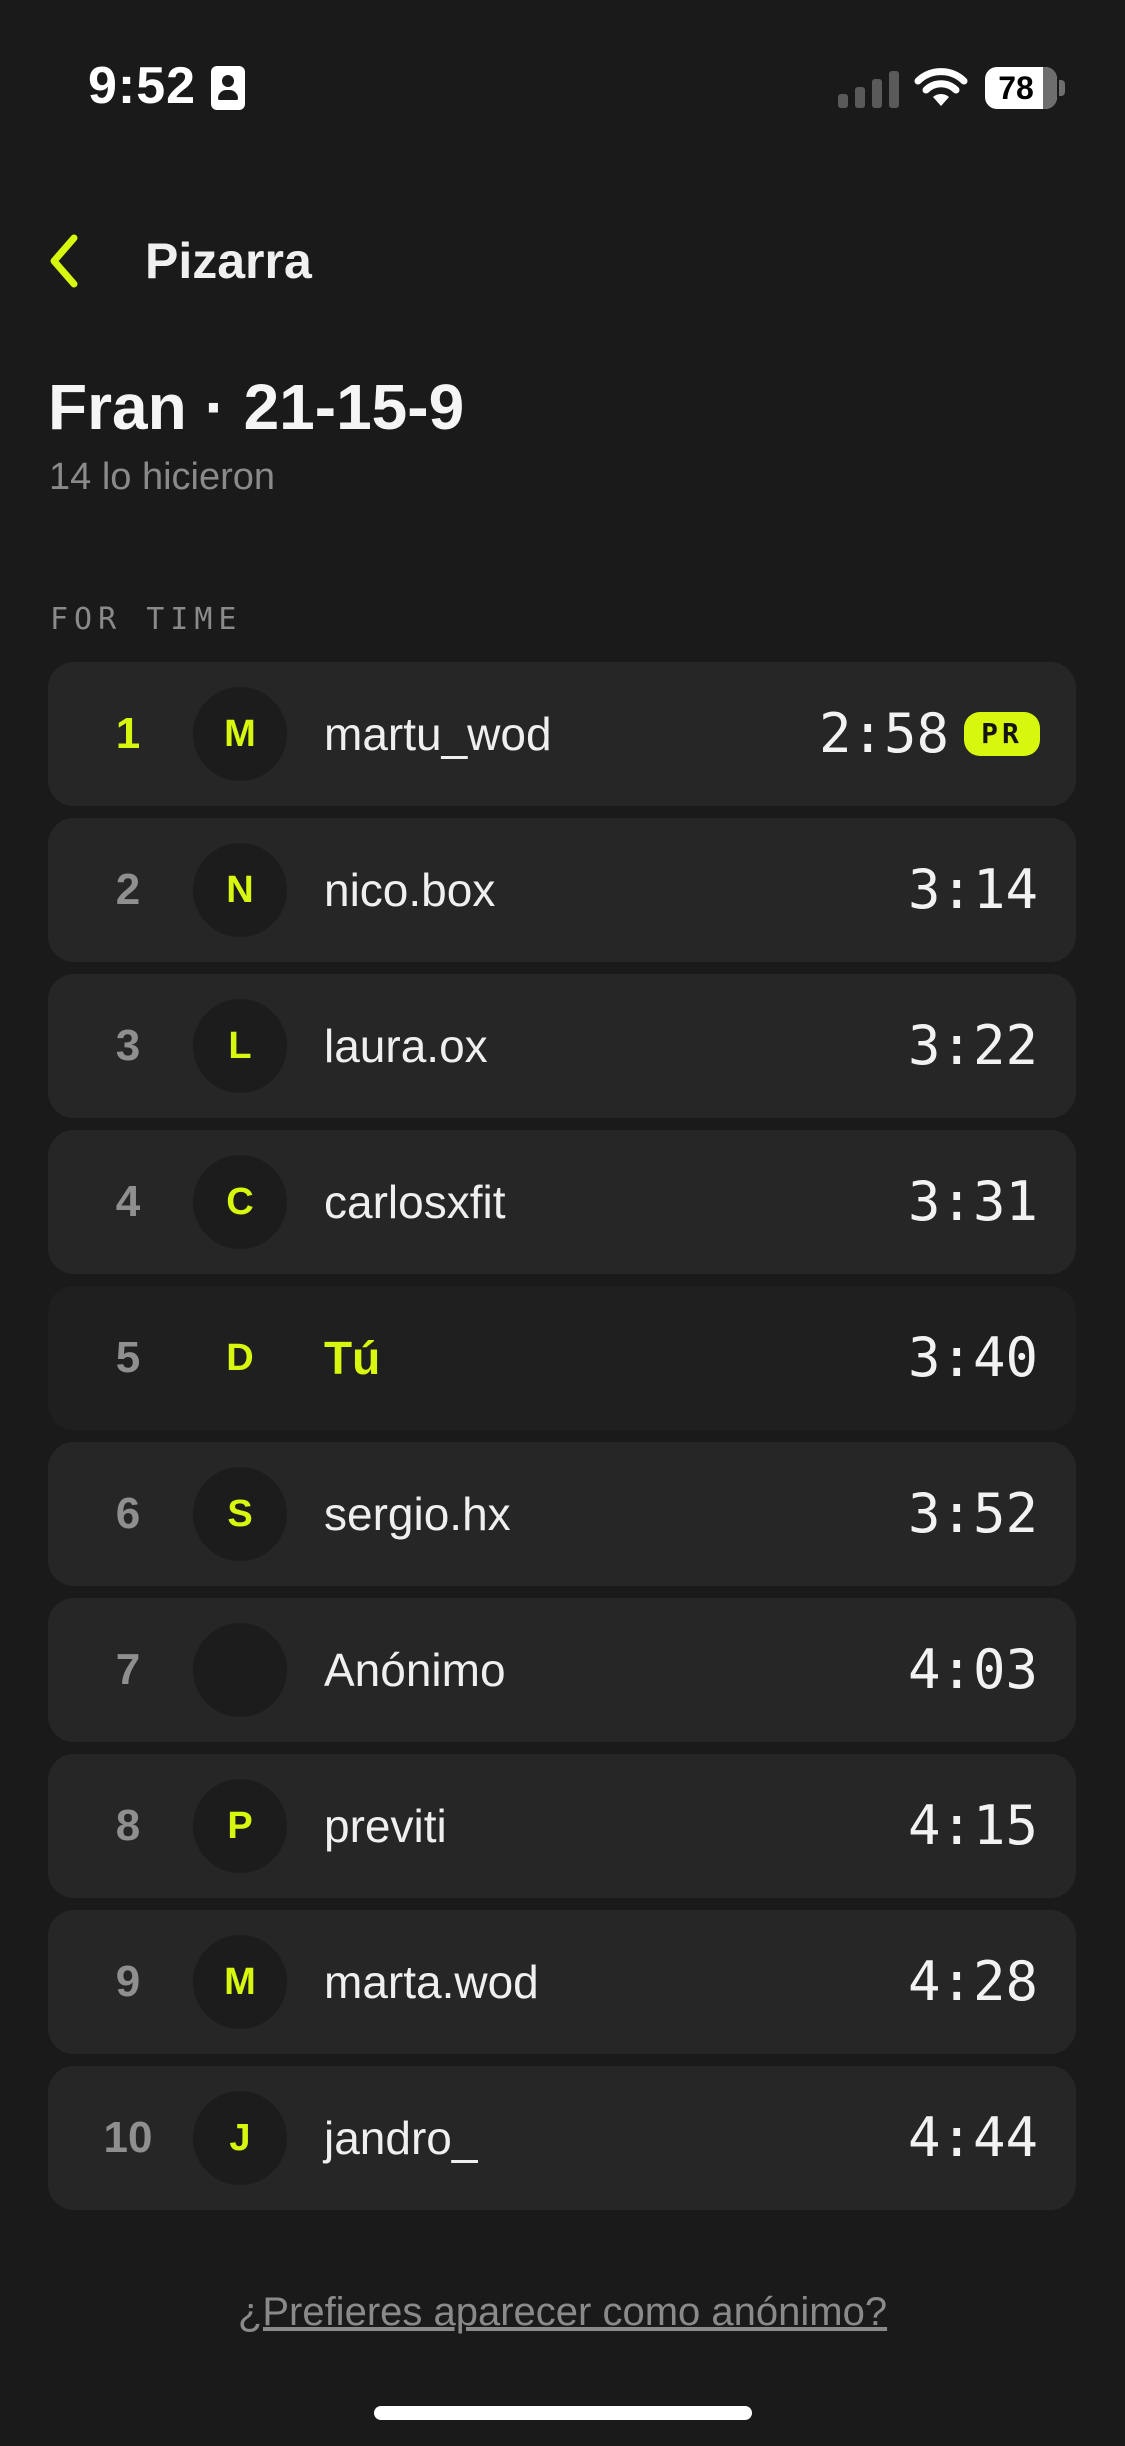 The height and width of the screenshot is (2446, 1125). Describe the element at coordinates (1002, 734) in the screenshot. I see `pr-badge: PR` at that location.